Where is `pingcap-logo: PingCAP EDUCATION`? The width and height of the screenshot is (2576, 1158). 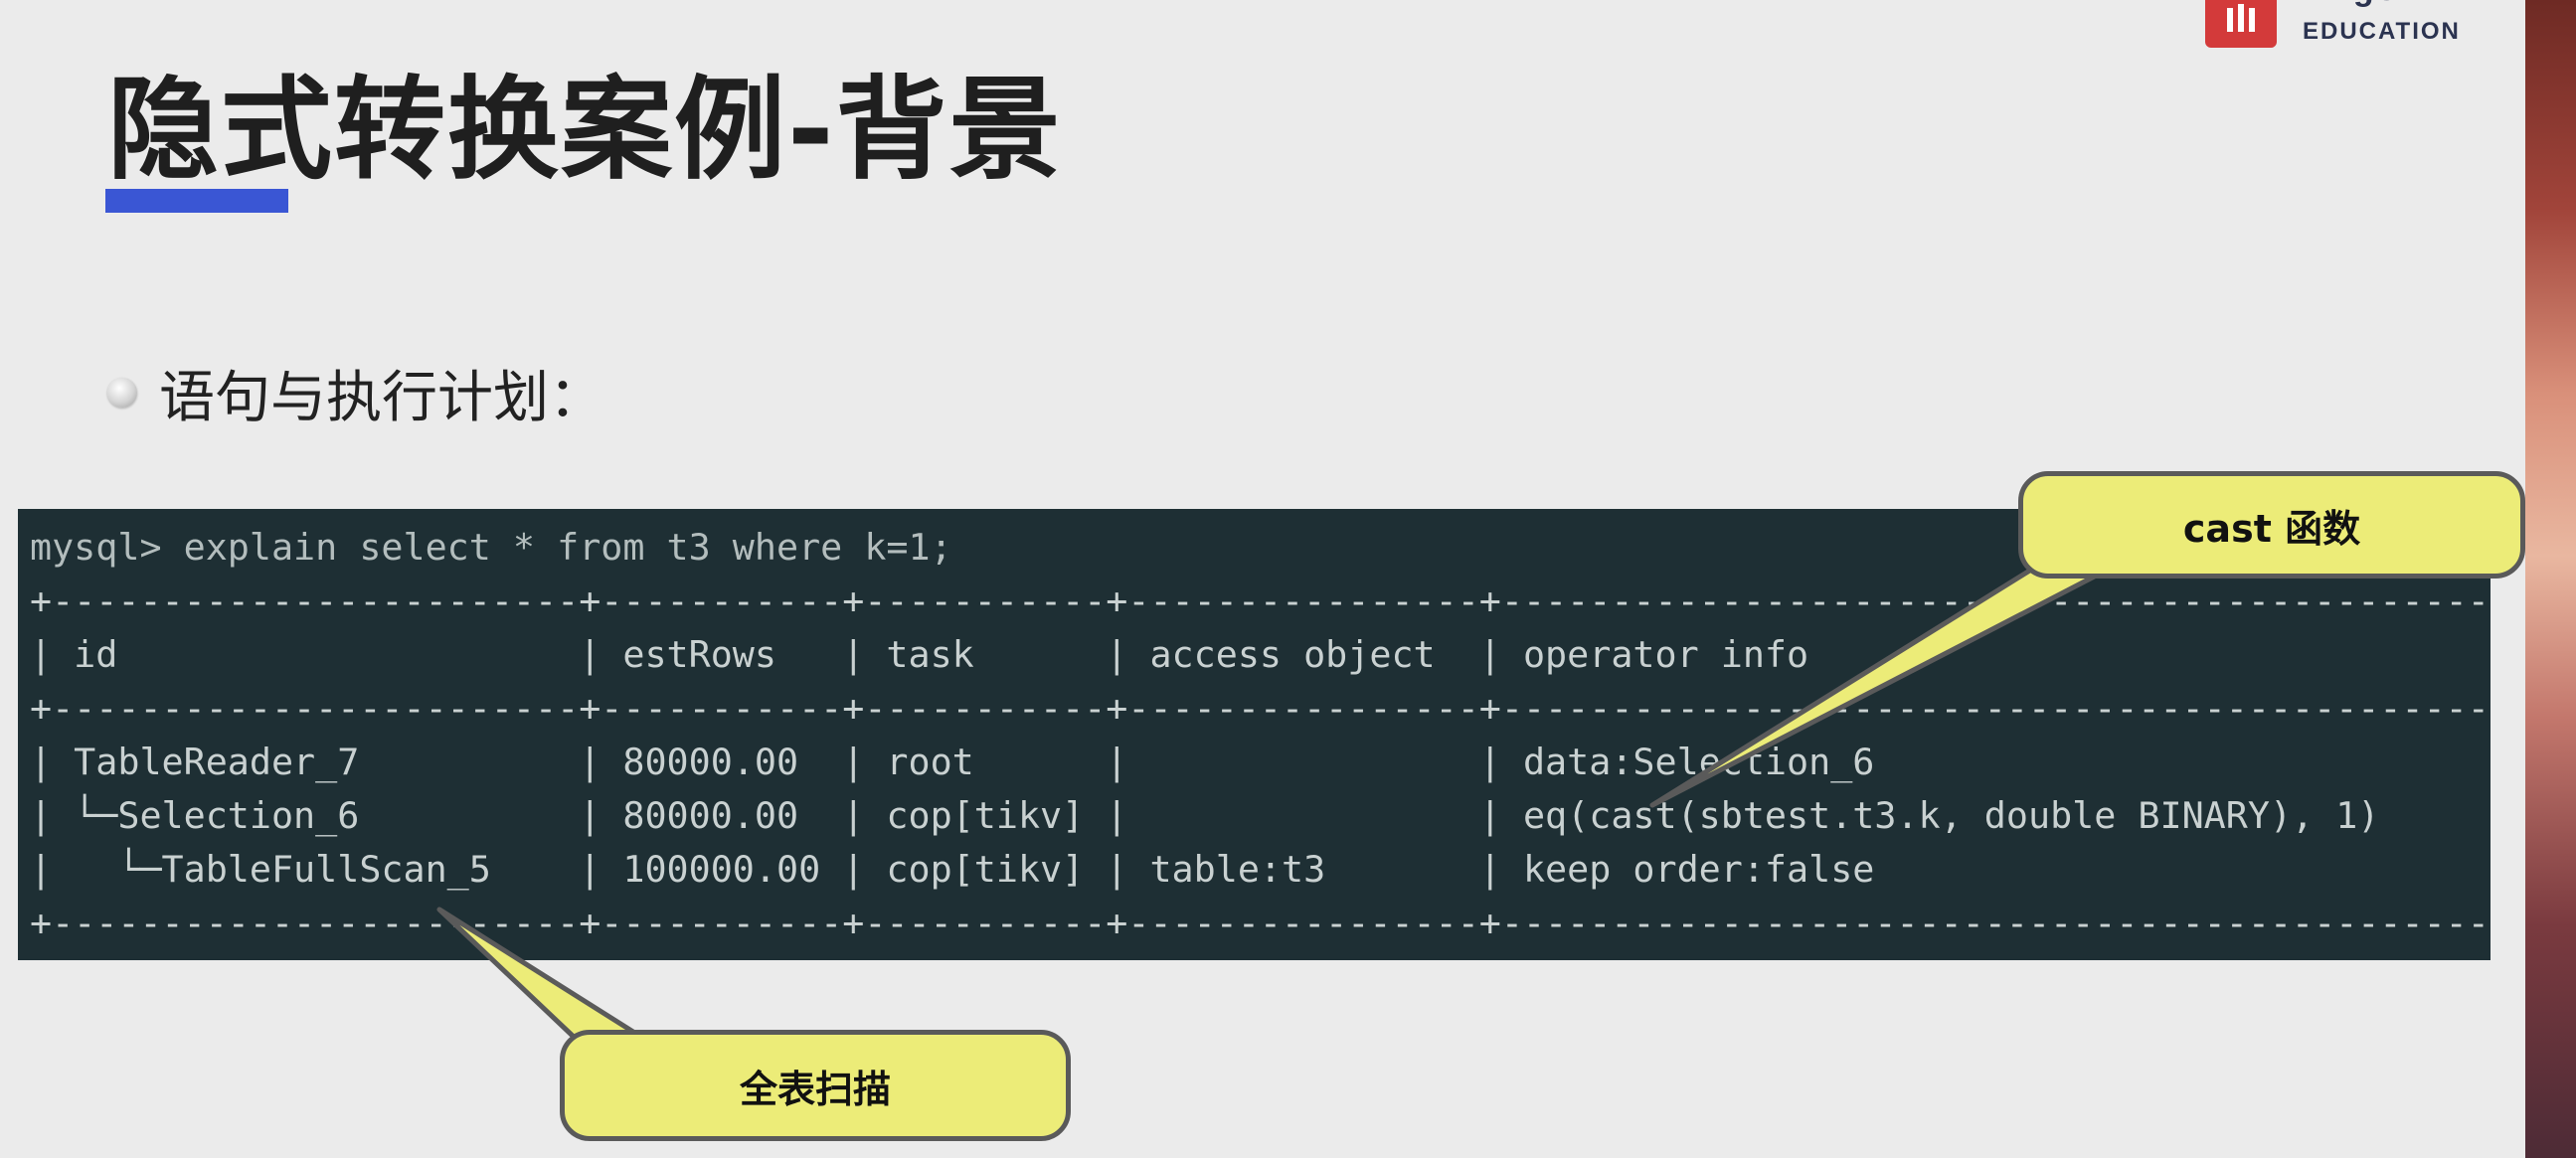 pingcap-logo: PingCAP EDUCATION is located at coordinates (2354, 28).